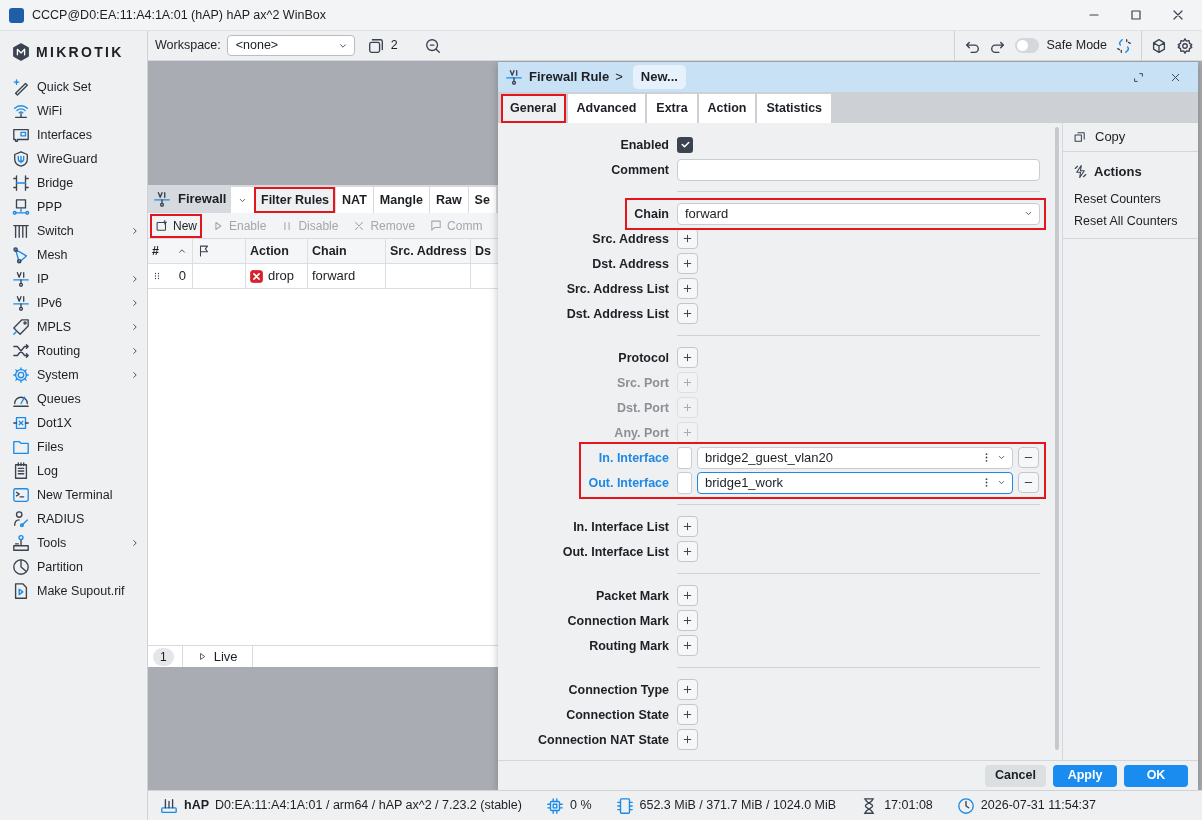 Image resolution: width=1202 pixels, height=820 pixels. Describe the element at coordinates (347, 251) in the screenshot. I see `column-header: Chain` at that location.